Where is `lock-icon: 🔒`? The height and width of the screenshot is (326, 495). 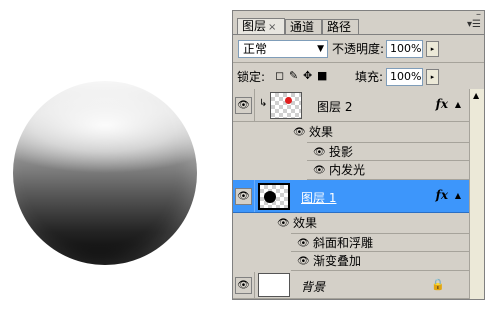 lock-icon: 🔒 is located at coordinates (438, 284).